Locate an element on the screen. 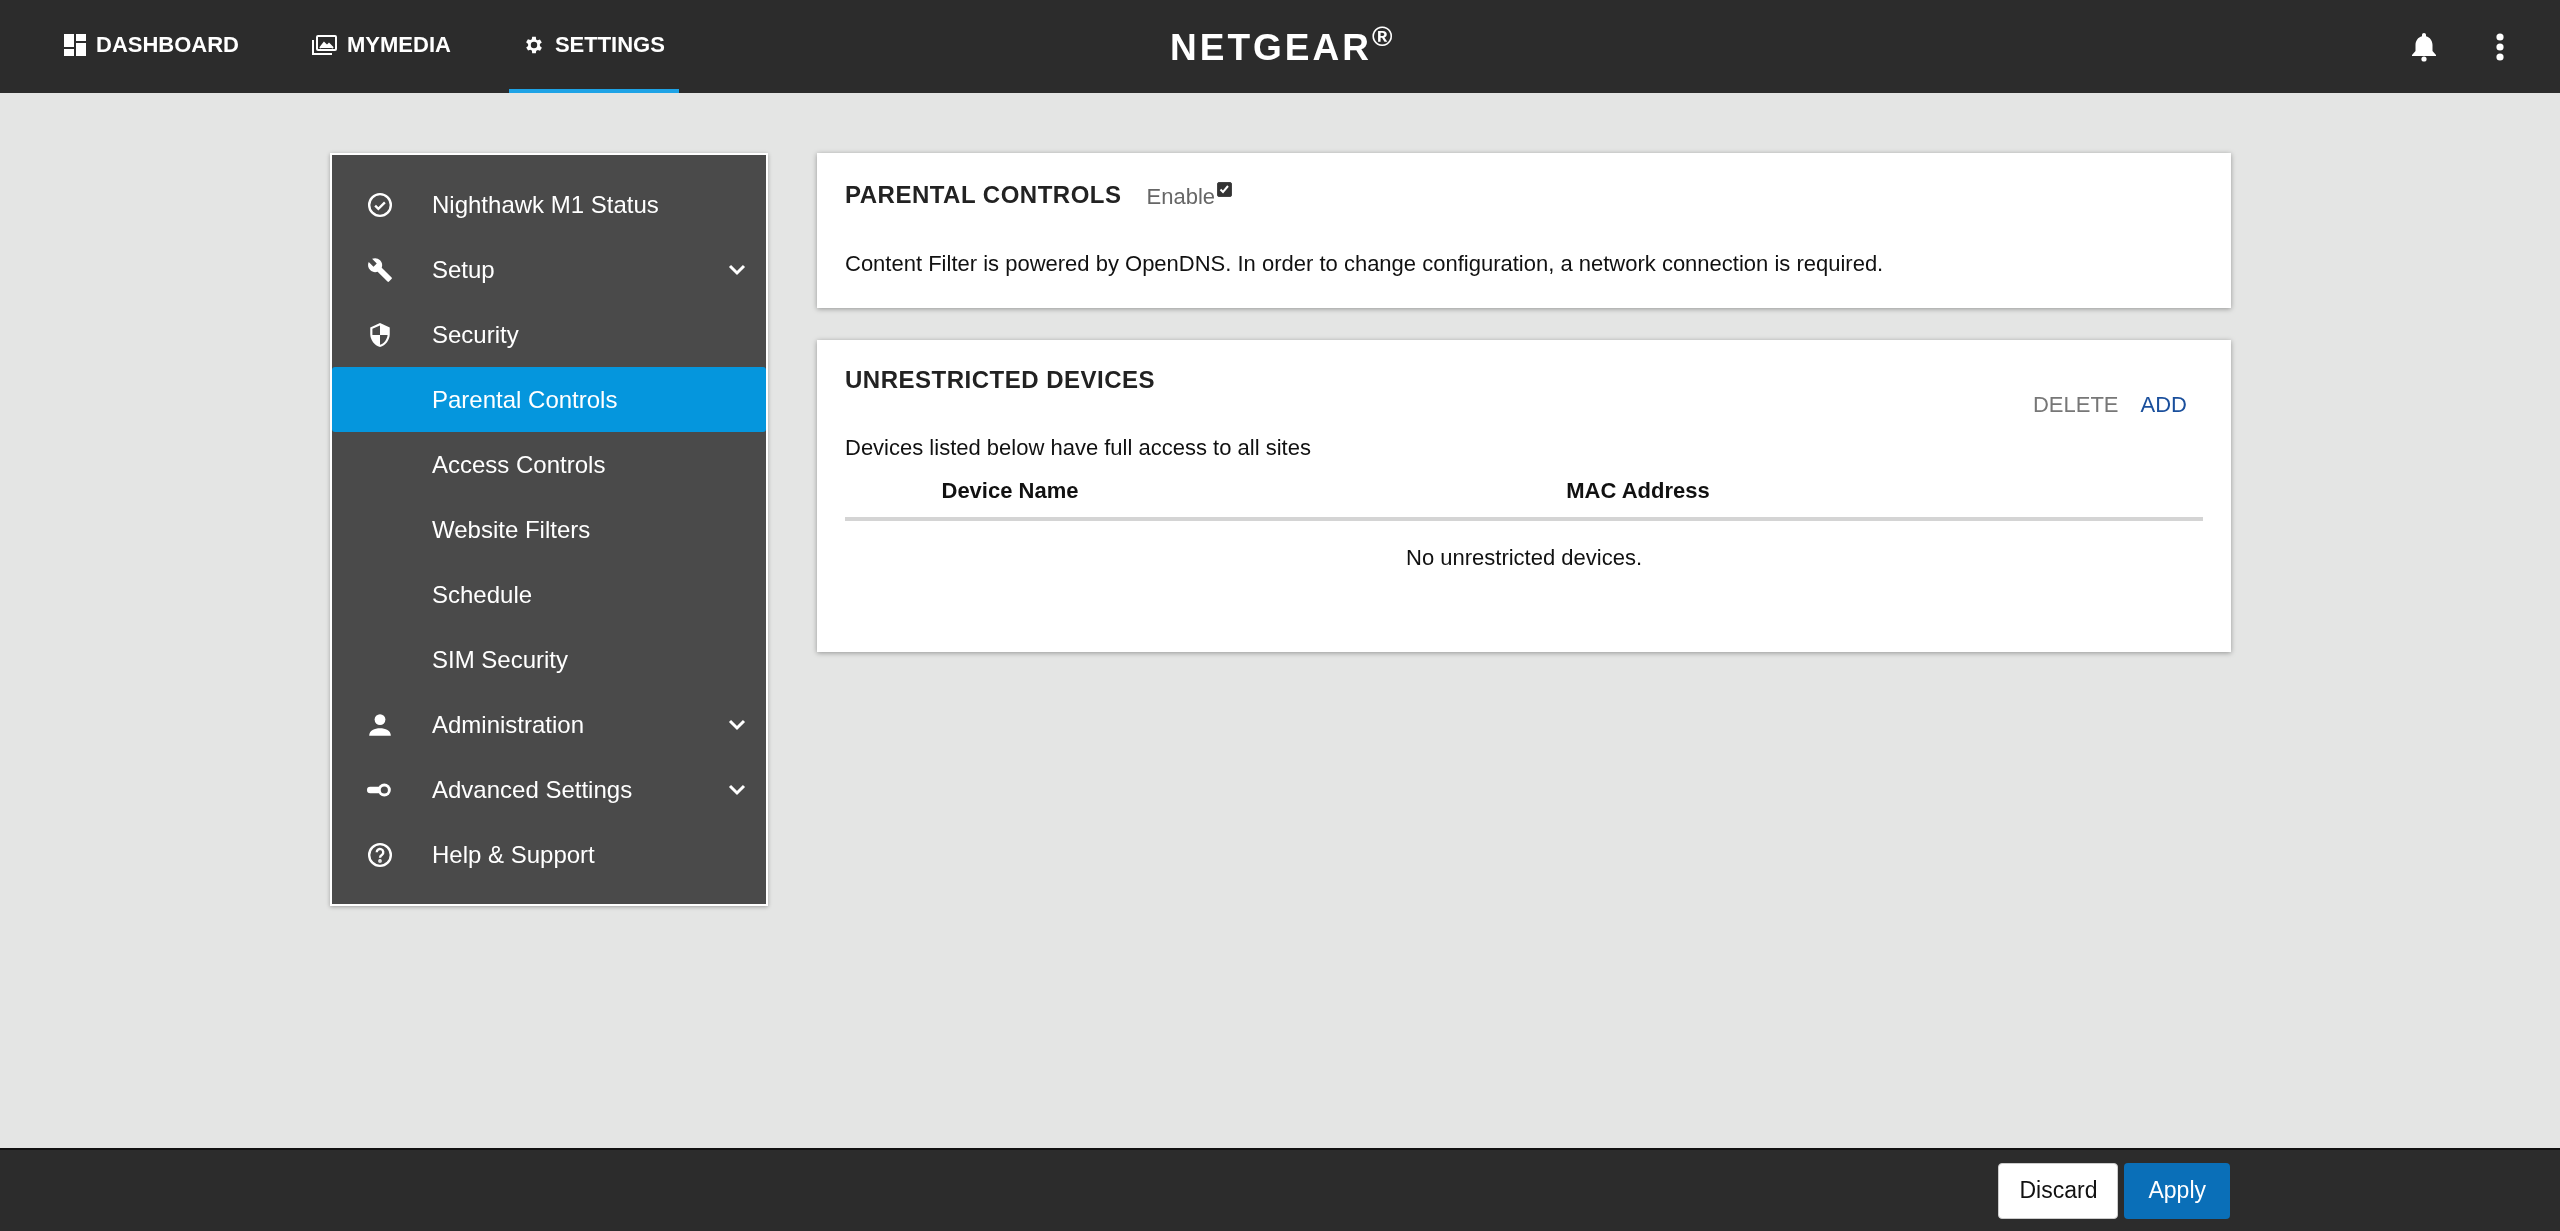 This screenshot has height=1231, width=2560. sidebar-item: Access Controls is located at coordinates (549, 464).